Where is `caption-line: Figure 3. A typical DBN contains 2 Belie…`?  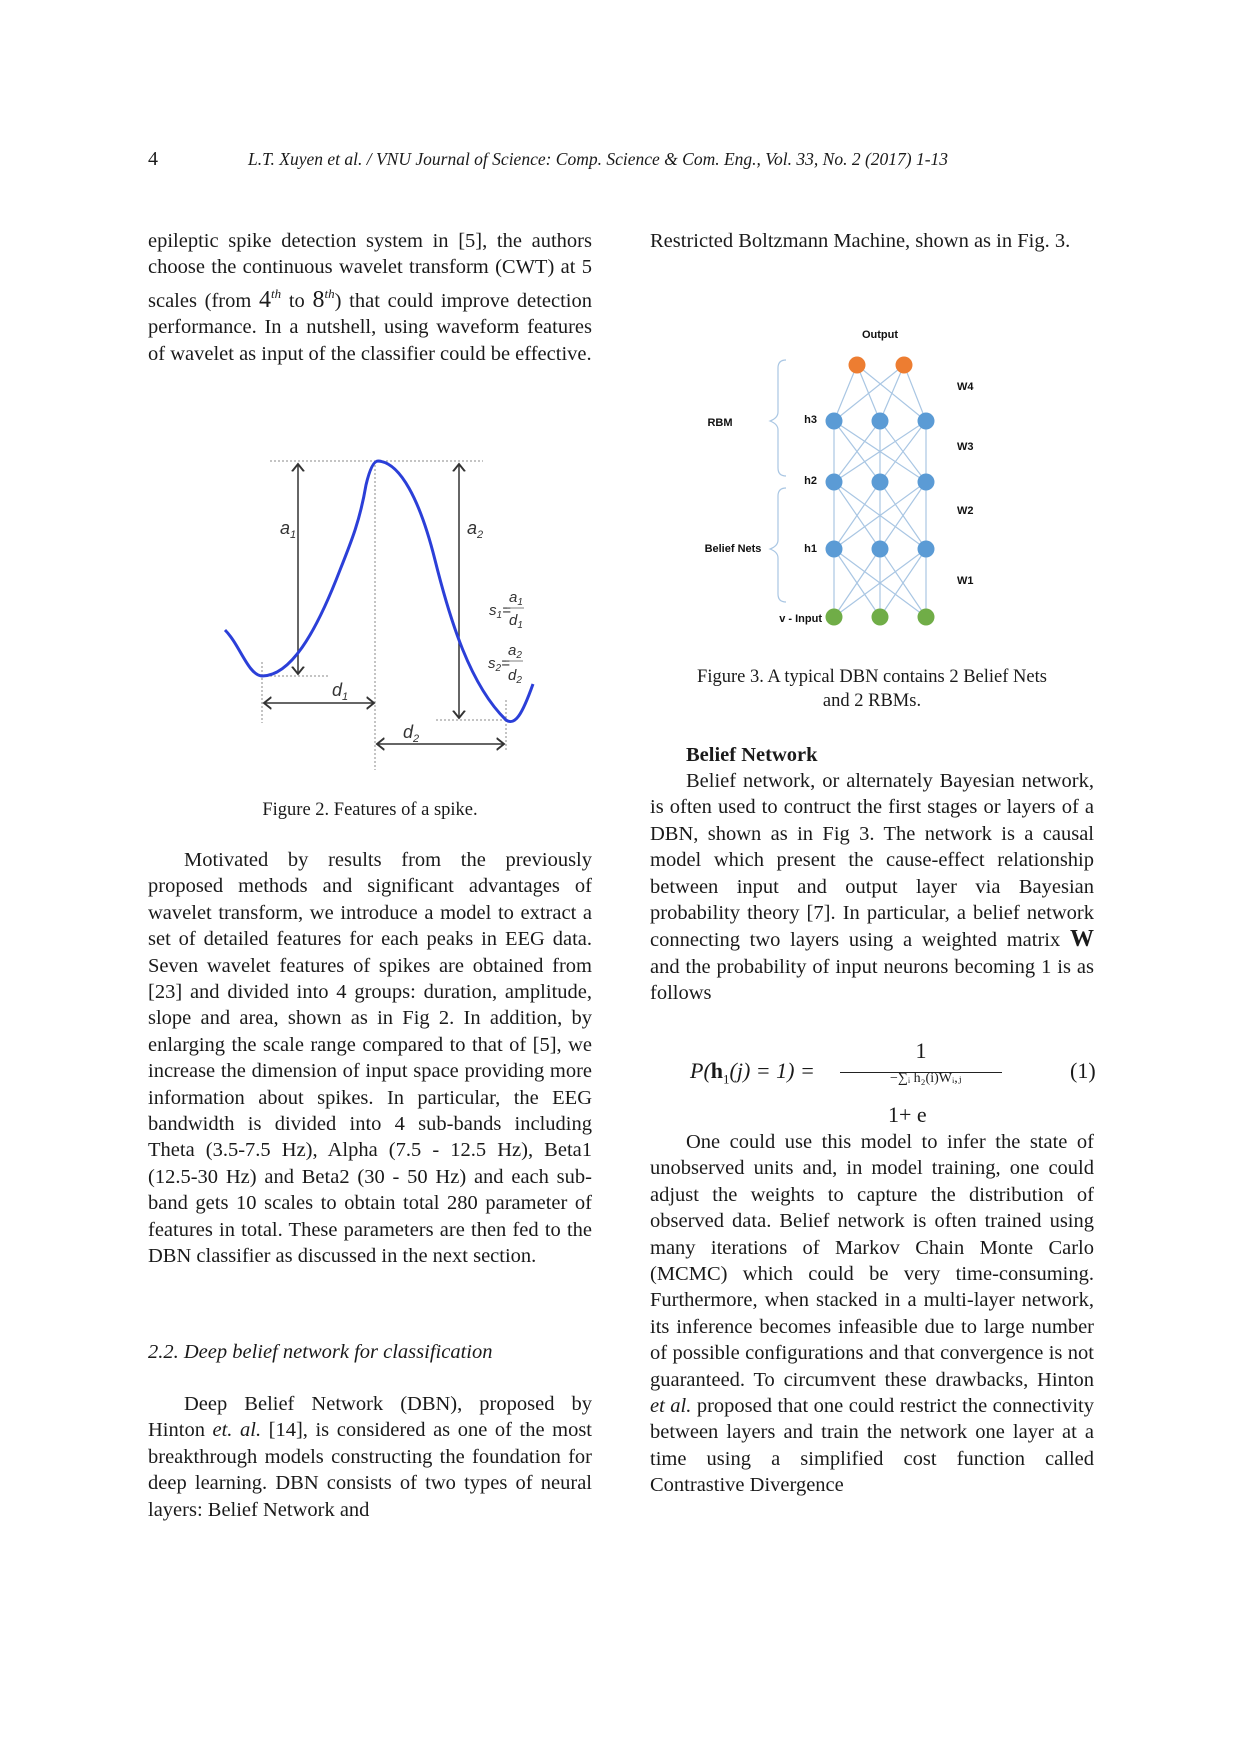 caption-line: Figure 3. A typical DBN contains 2 Belie… is located at coordinates (872, 677).